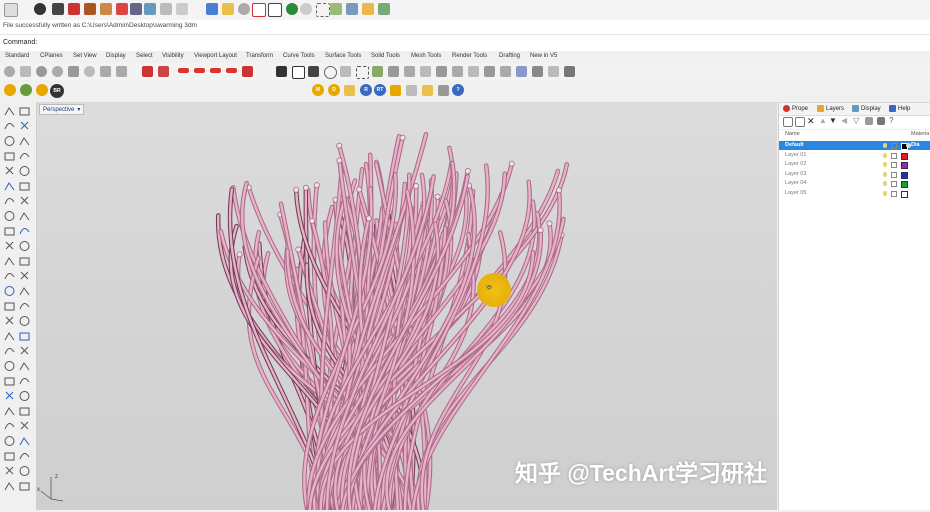  I want to click on layer-row: Default Dia, so click(854, 145).